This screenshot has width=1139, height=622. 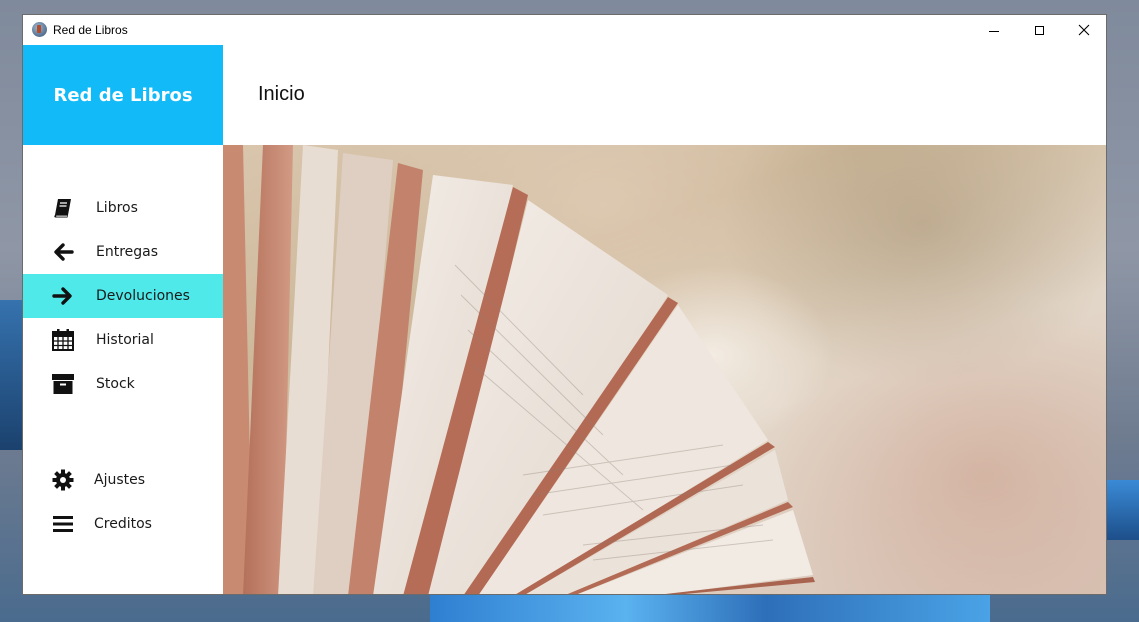 I want to click on sidebar-item-ajustes: Ajustes, so click(x=123, y=480).